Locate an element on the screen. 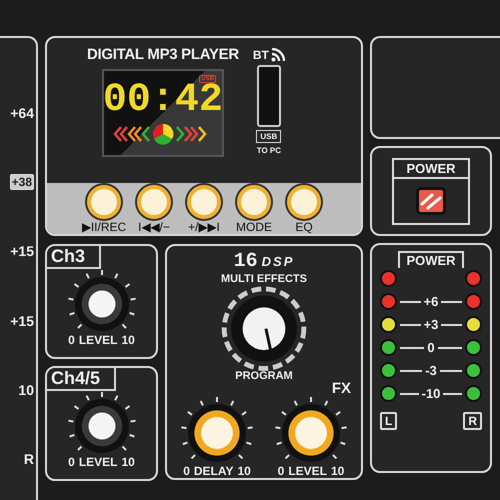 Image resolution: width=500 pixels, height=500 pixels. panel-title: DIGITAL MP3 PLAYER is located at coordinates (163, 54).